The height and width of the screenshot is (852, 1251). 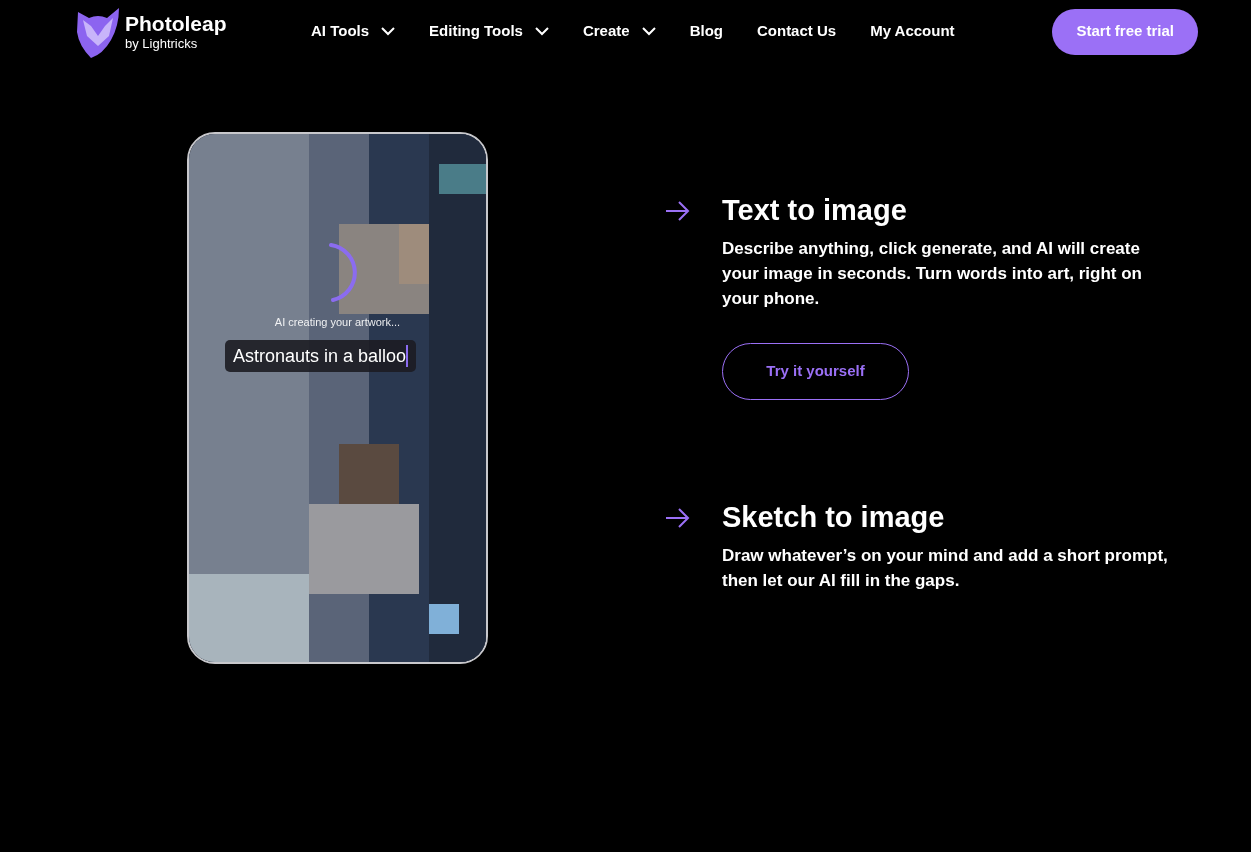 What do you see at coordinates (407, 356) in the screenshot?
I see `text-cursor` at bounding box center [407, 356].